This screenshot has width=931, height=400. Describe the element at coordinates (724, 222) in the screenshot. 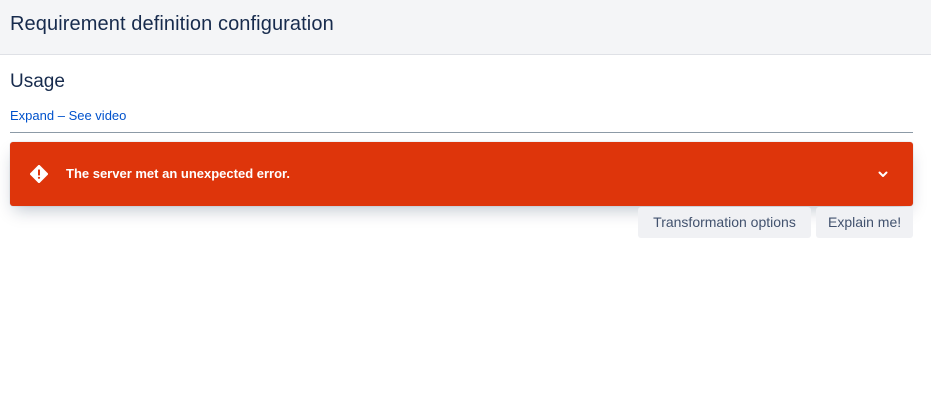

I see `transformation-options-button: Transformation options` at that location.